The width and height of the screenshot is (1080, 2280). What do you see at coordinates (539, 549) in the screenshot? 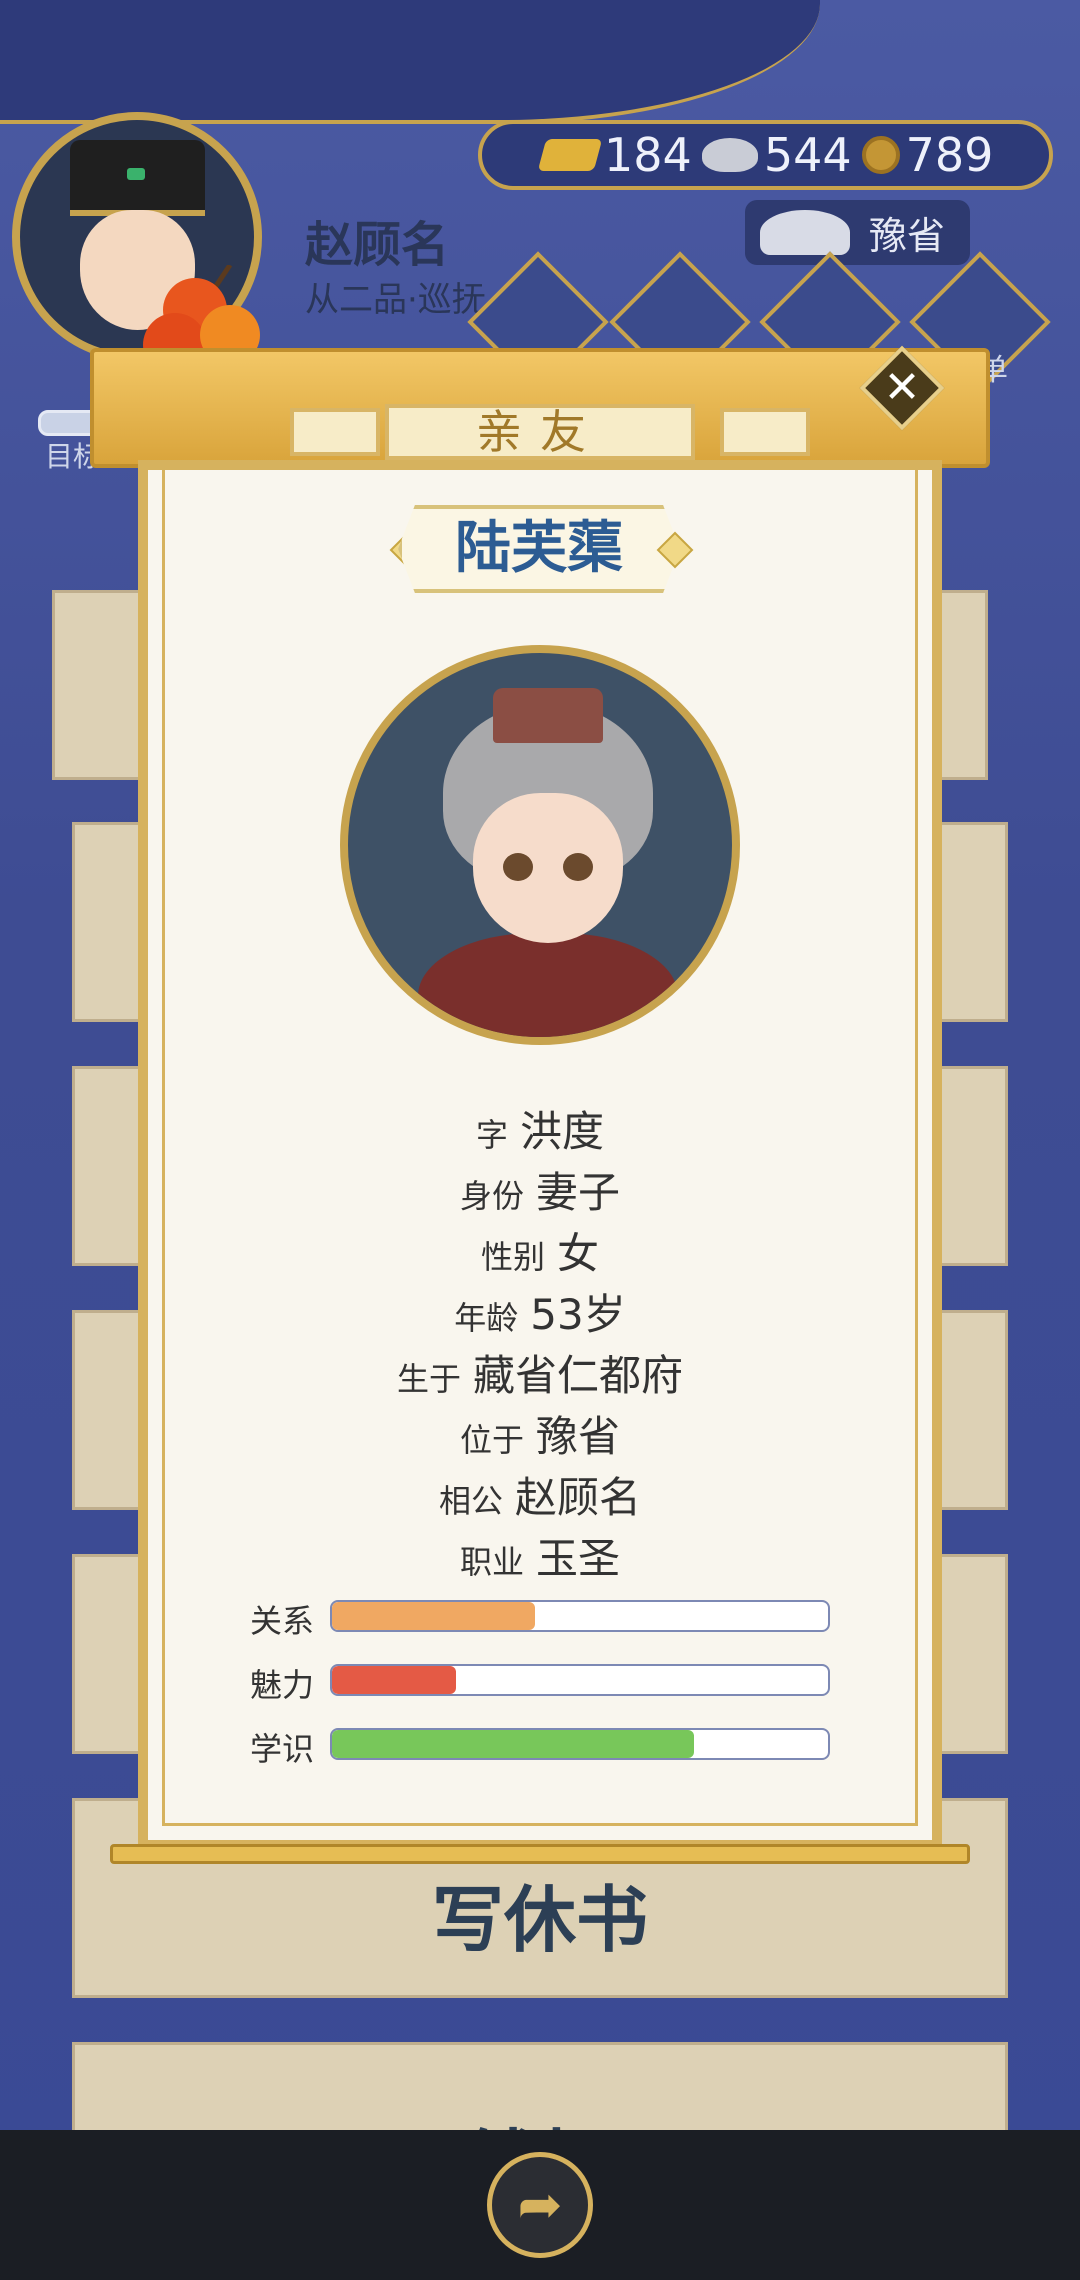
I see `person-name: 陆芙蕖` at bounding box center [539, 549].